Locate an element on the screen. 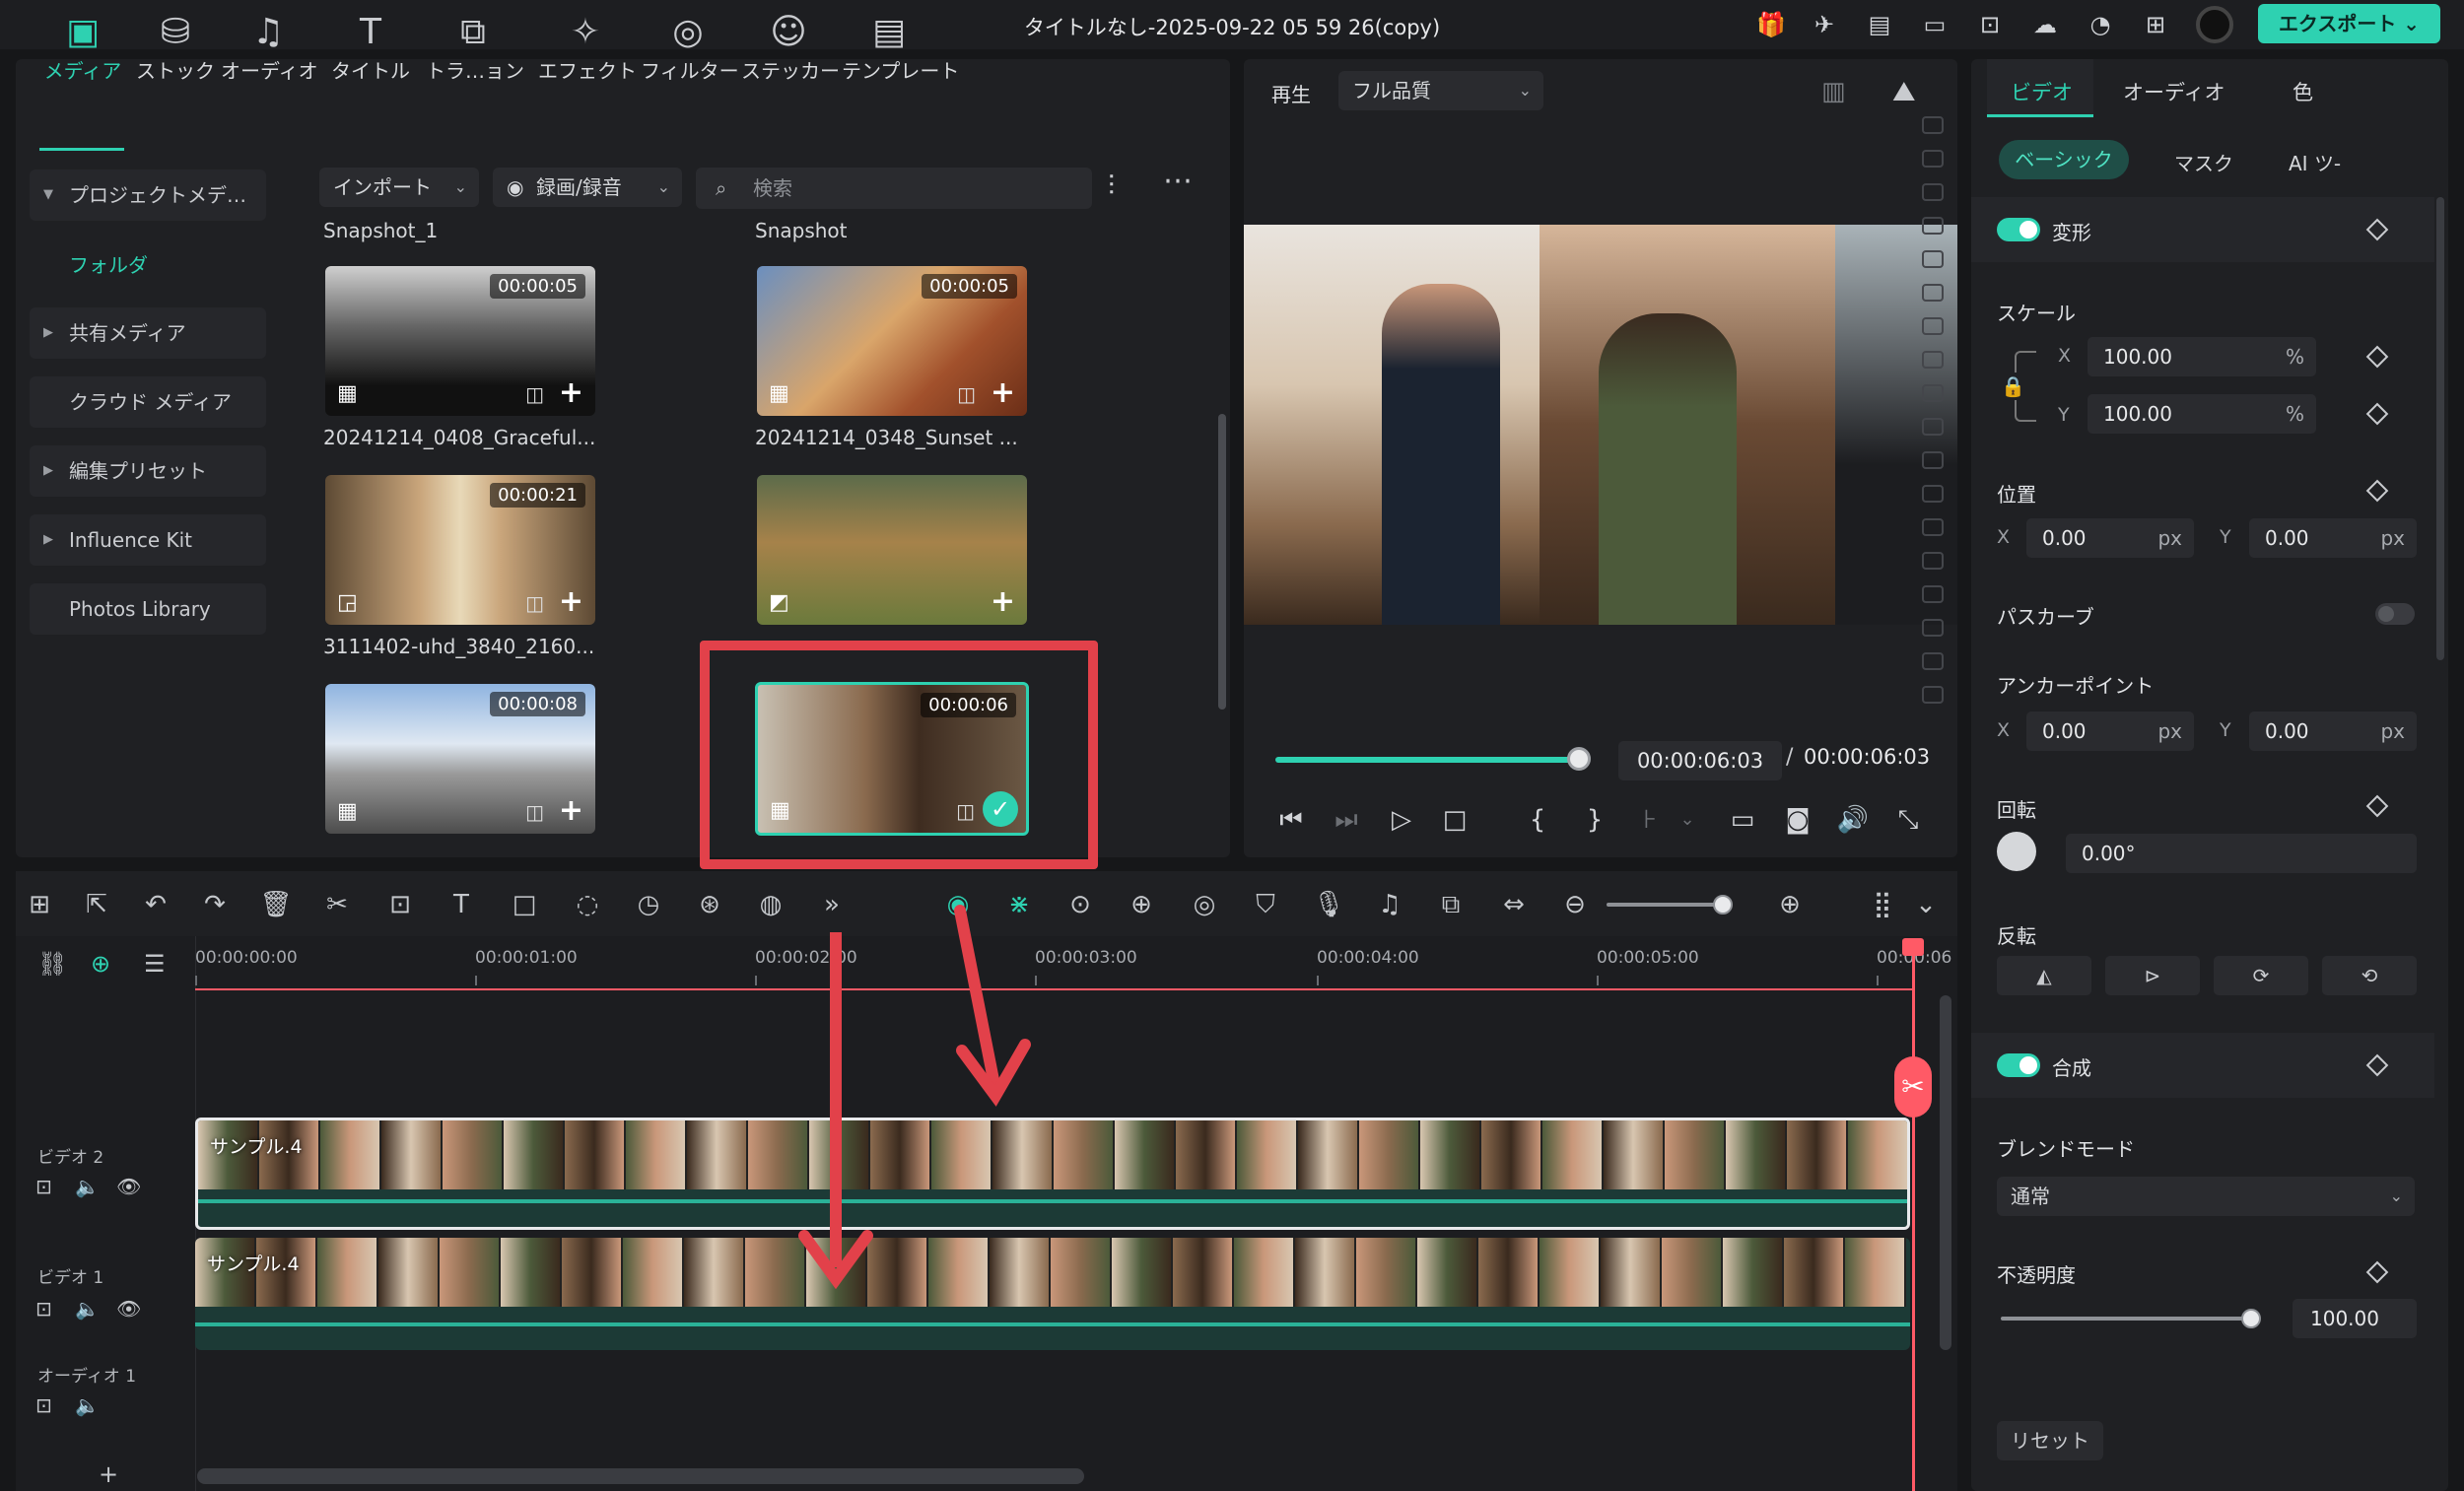  prev-frame-icon: ⏮ is located at coordinates (1291, 820).